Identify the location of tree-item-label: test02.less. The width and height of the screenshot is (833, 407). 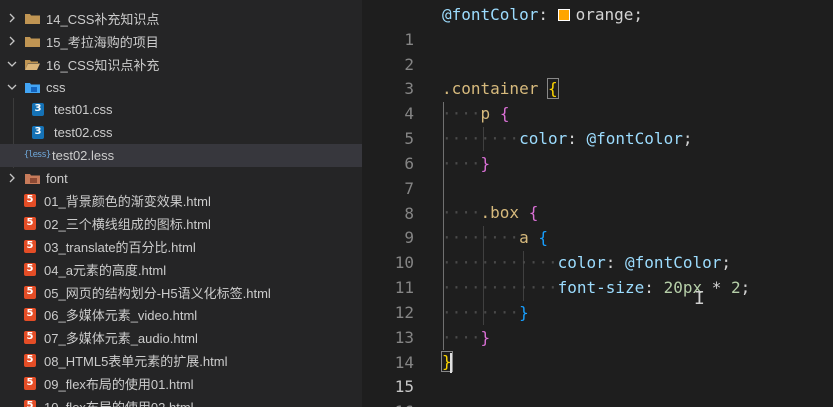
(83, 155).